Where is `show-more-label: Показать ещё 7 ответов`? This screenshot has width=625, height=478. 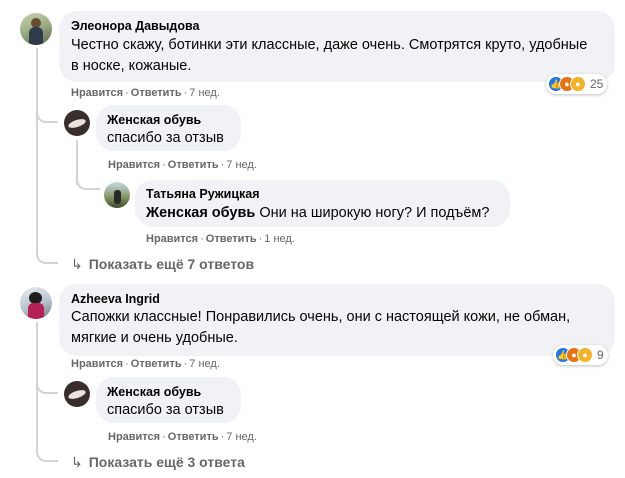 show-more-label: Показать ещё 7 ответов is located at coordinates (171, 264).